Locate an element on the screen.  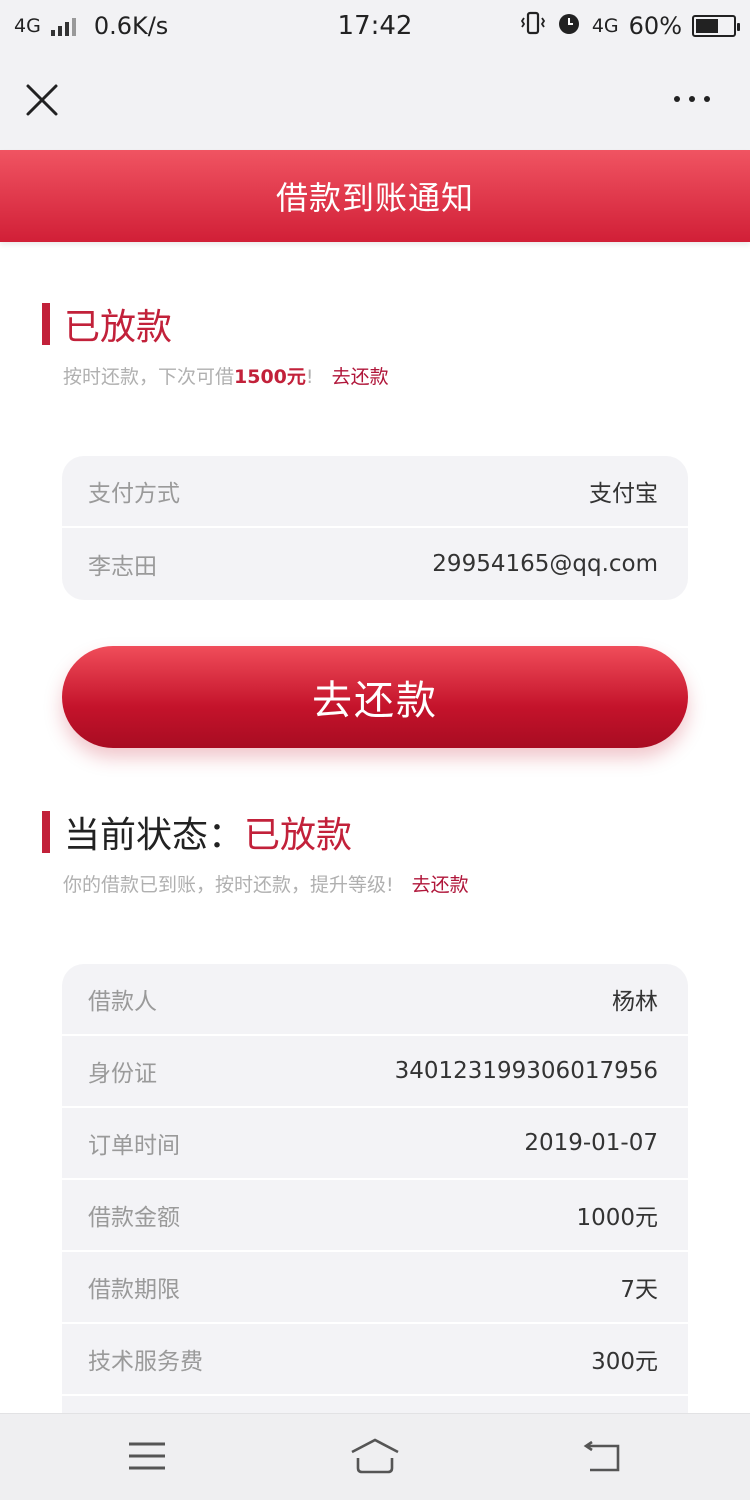
row-label: 订单时间 is located at coordinates (134, 1146).